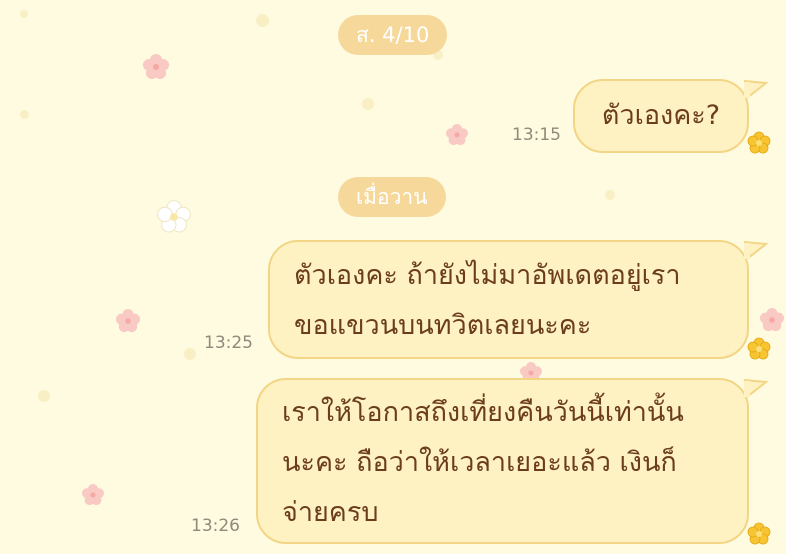 The width and height of the screenshot is (786, 554). Describe the element at coordinates (536, 135) in the screenshot. I see `message-time: 13:15` at that location.